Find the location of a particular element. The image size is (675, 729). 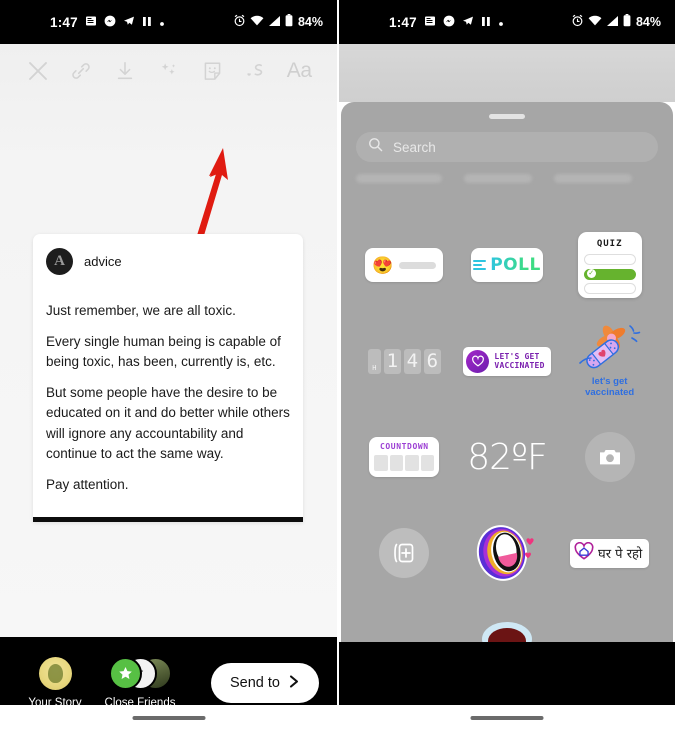

wifi-icon is located at coordinates (257, 22).